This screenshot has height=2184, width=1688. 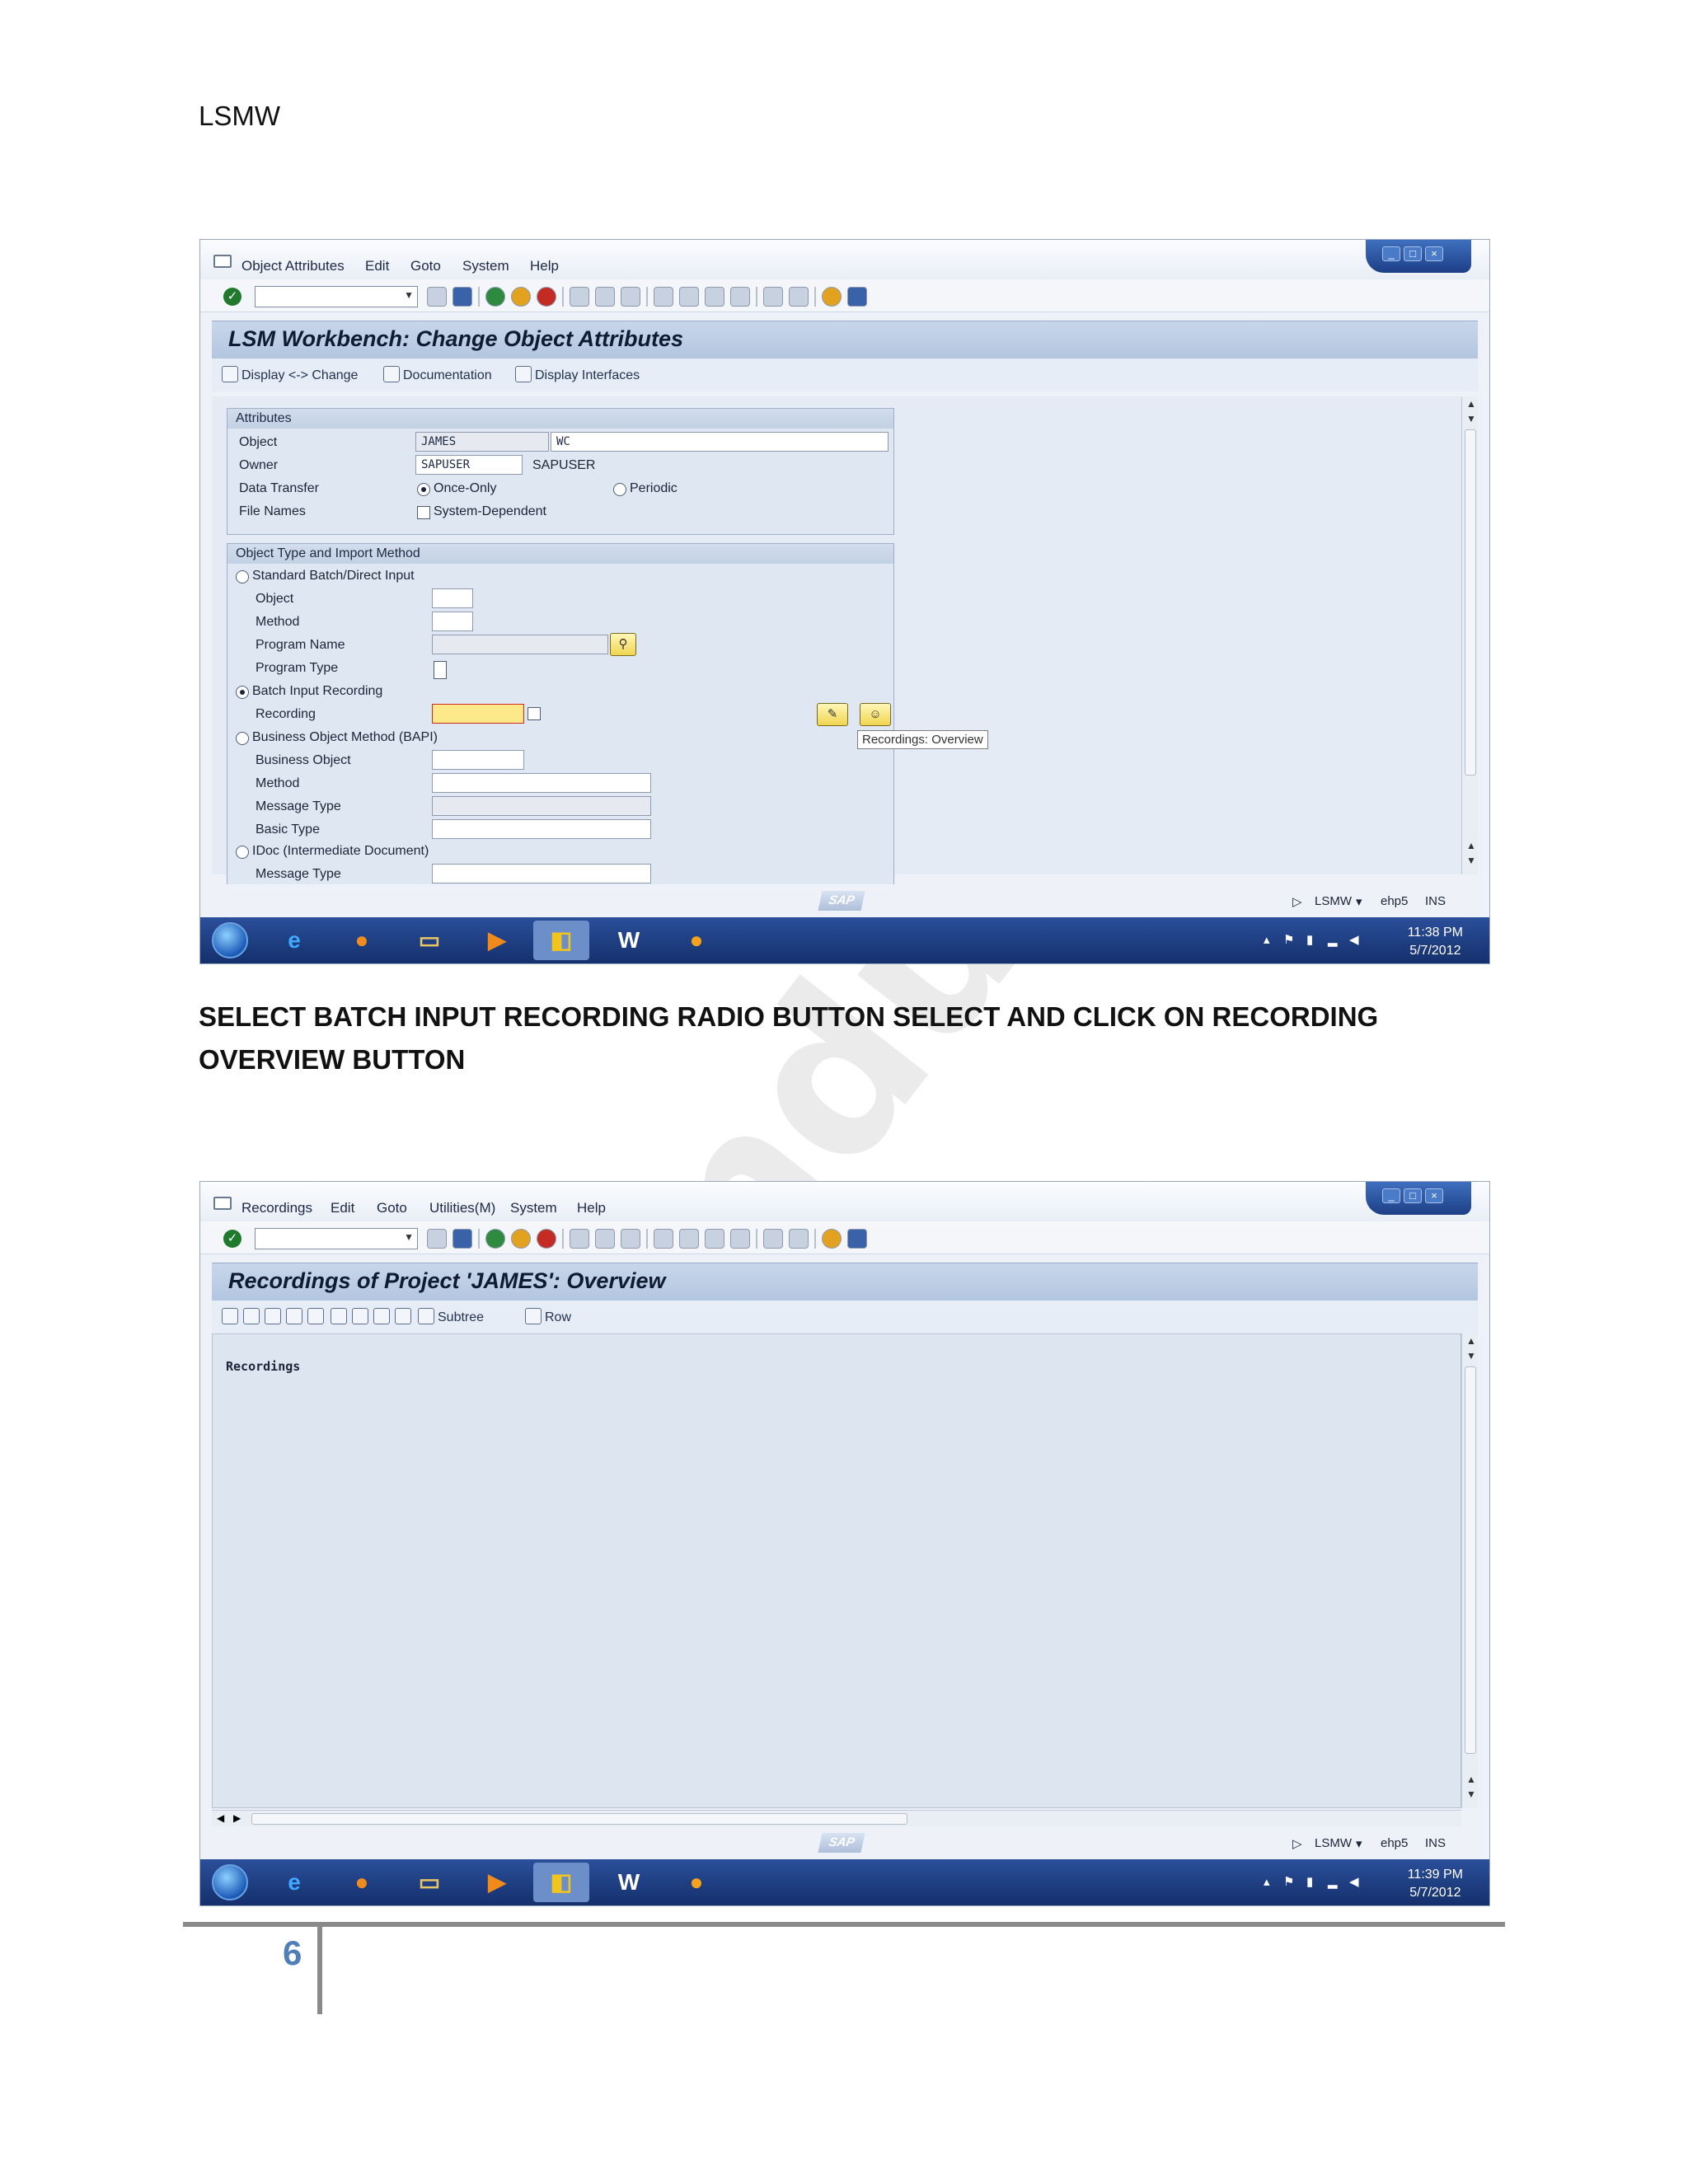 What do you see at coordinates (876, 714) in the screenshot?
I see `recordings-overview-button: ☺` at bounding box center [876, 714].